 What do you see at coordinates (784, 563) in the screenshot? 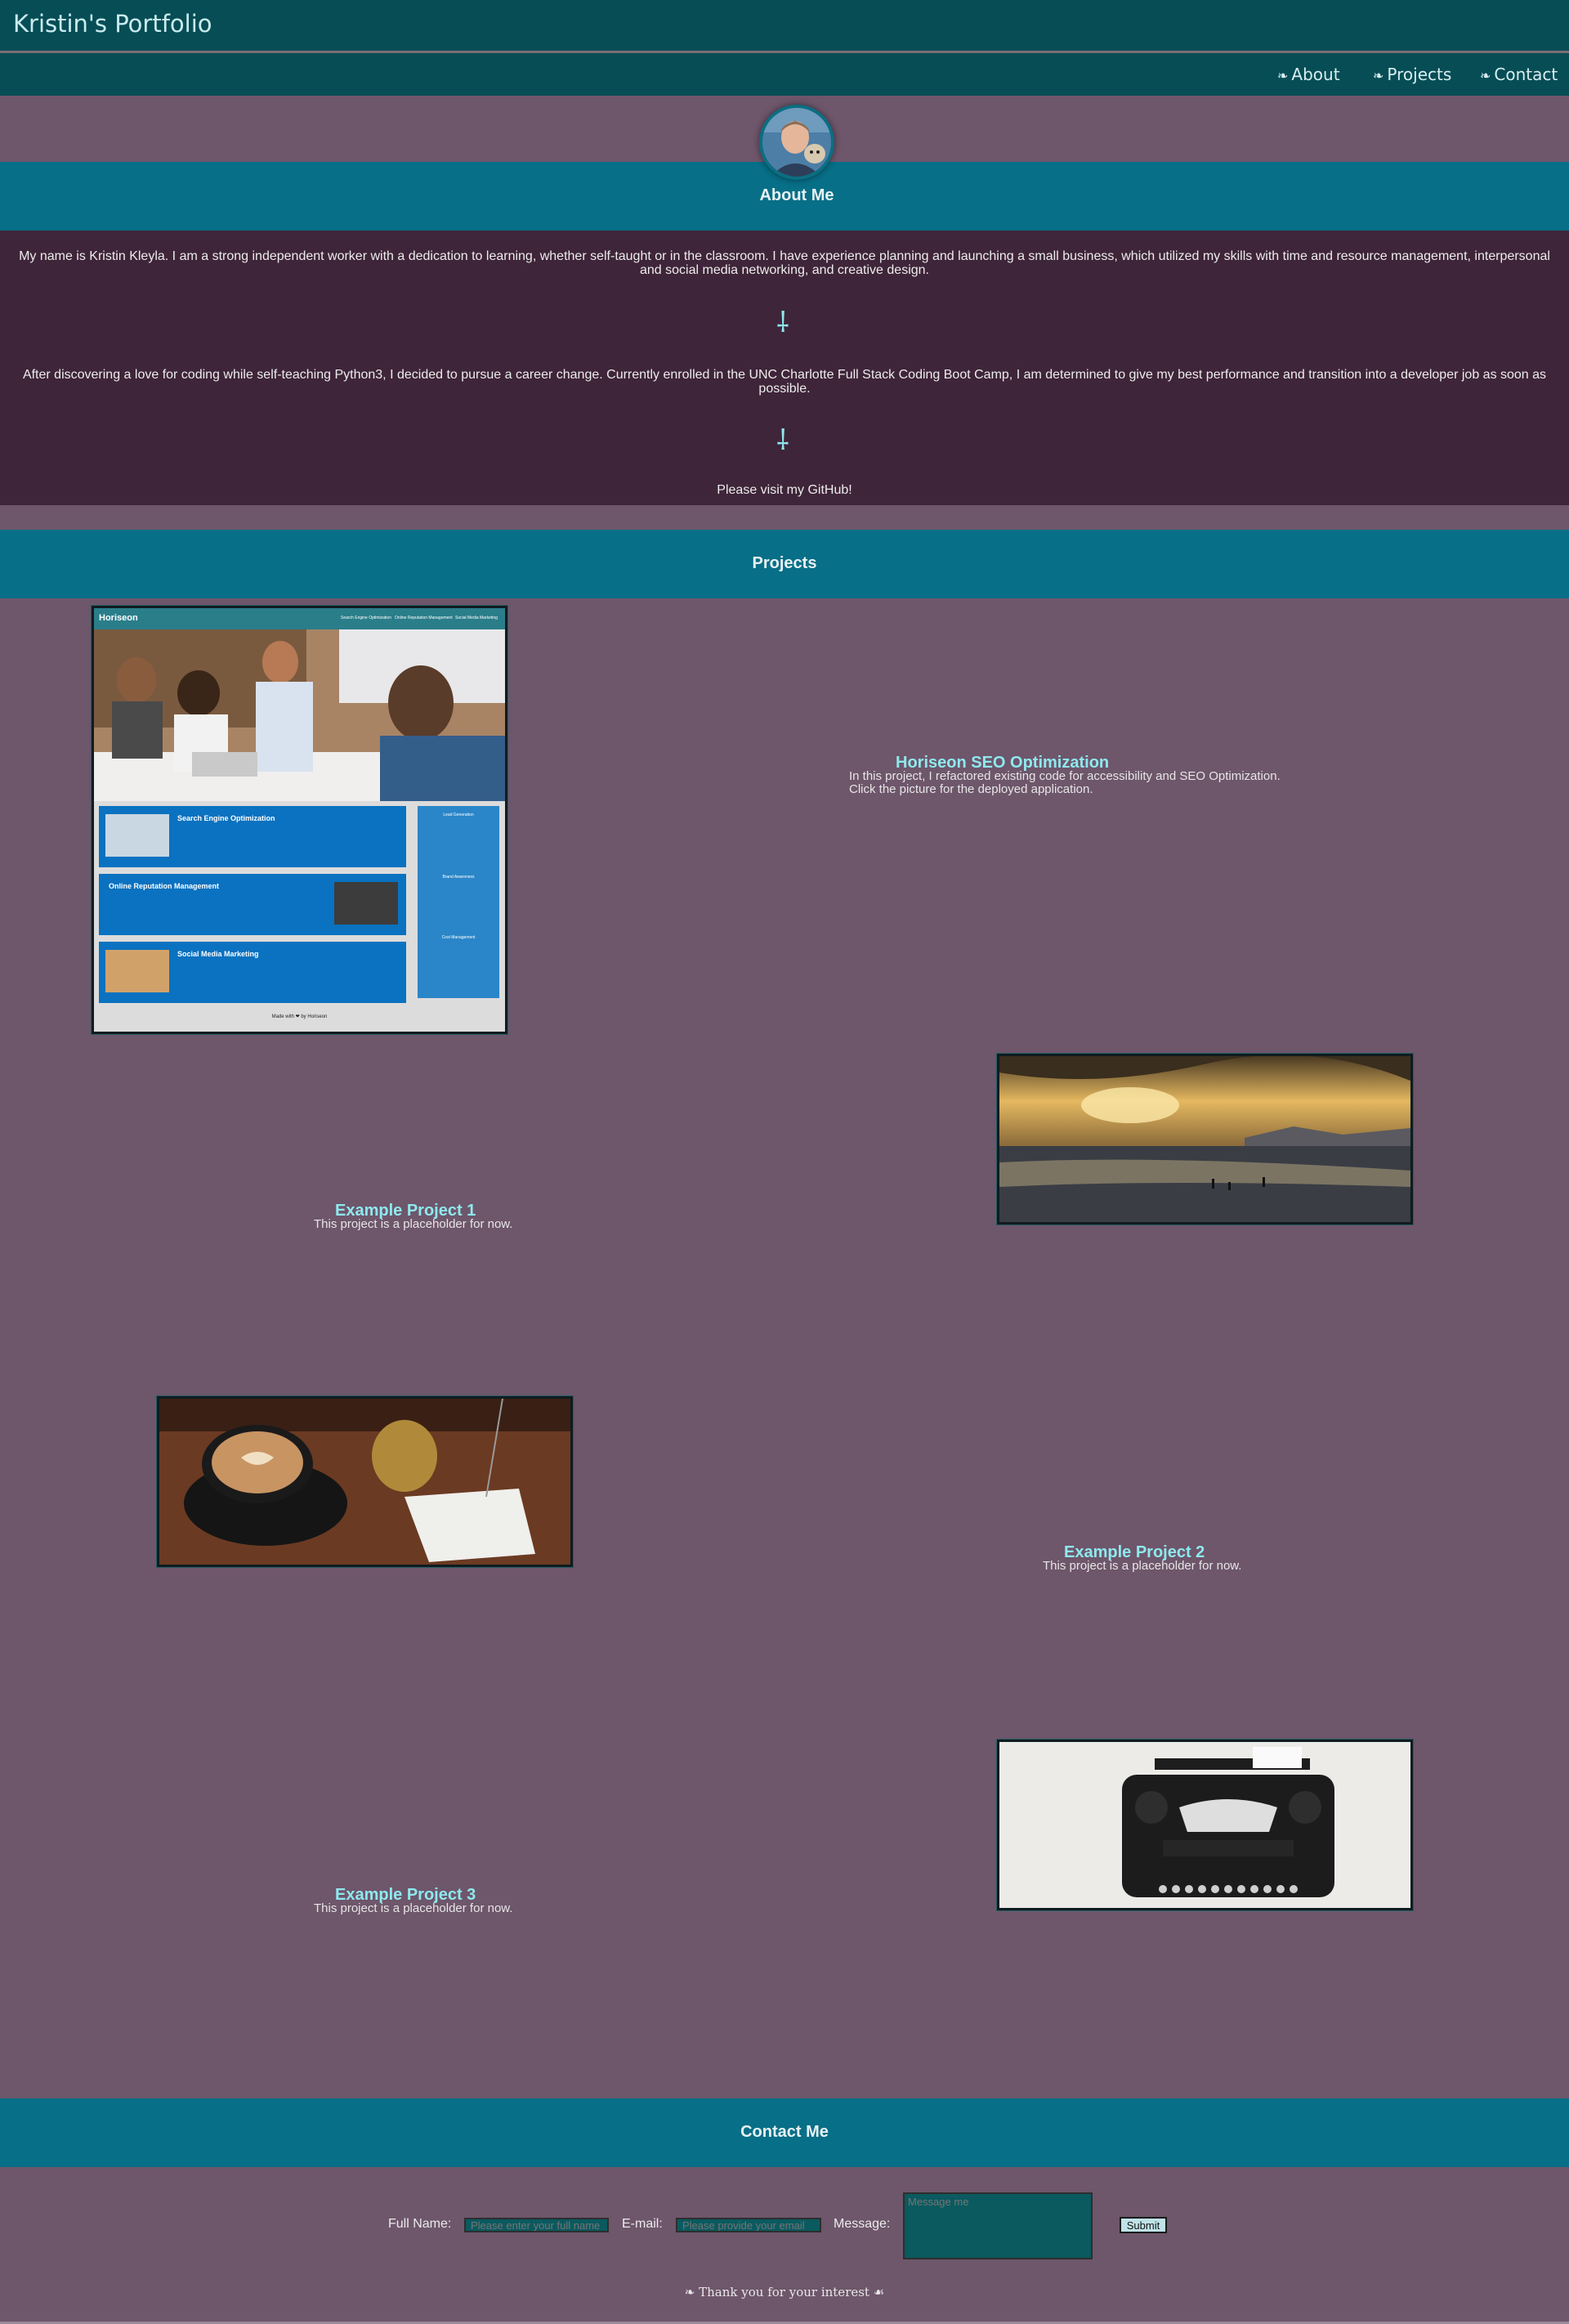
I see `projects-heading: Projects` at bounding box center [784, 563].